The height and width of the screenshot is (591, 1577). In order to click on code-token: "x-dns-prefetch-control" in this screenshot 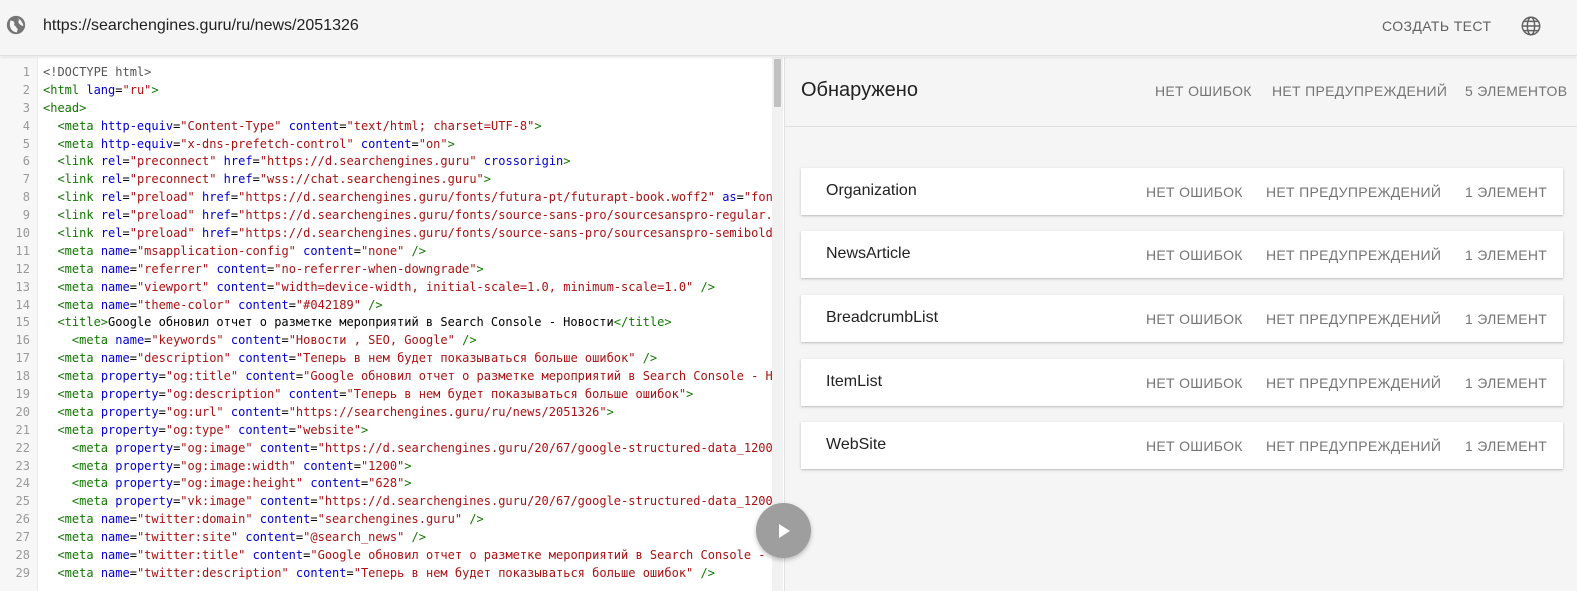, I will do `click(267, 143)`.